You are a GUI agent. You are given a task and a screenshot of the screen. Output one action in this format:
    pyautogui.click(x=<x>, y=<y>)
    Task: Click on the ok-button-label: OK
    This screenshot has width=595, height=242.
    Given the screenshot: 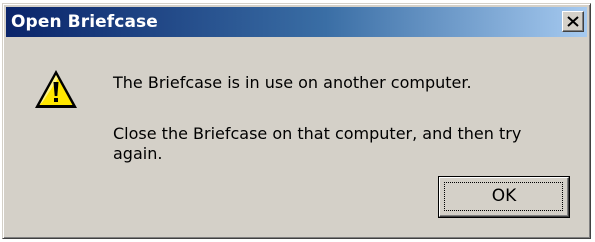 What is the action you would take?
    pyautogui.click(x=504, y=196)
    